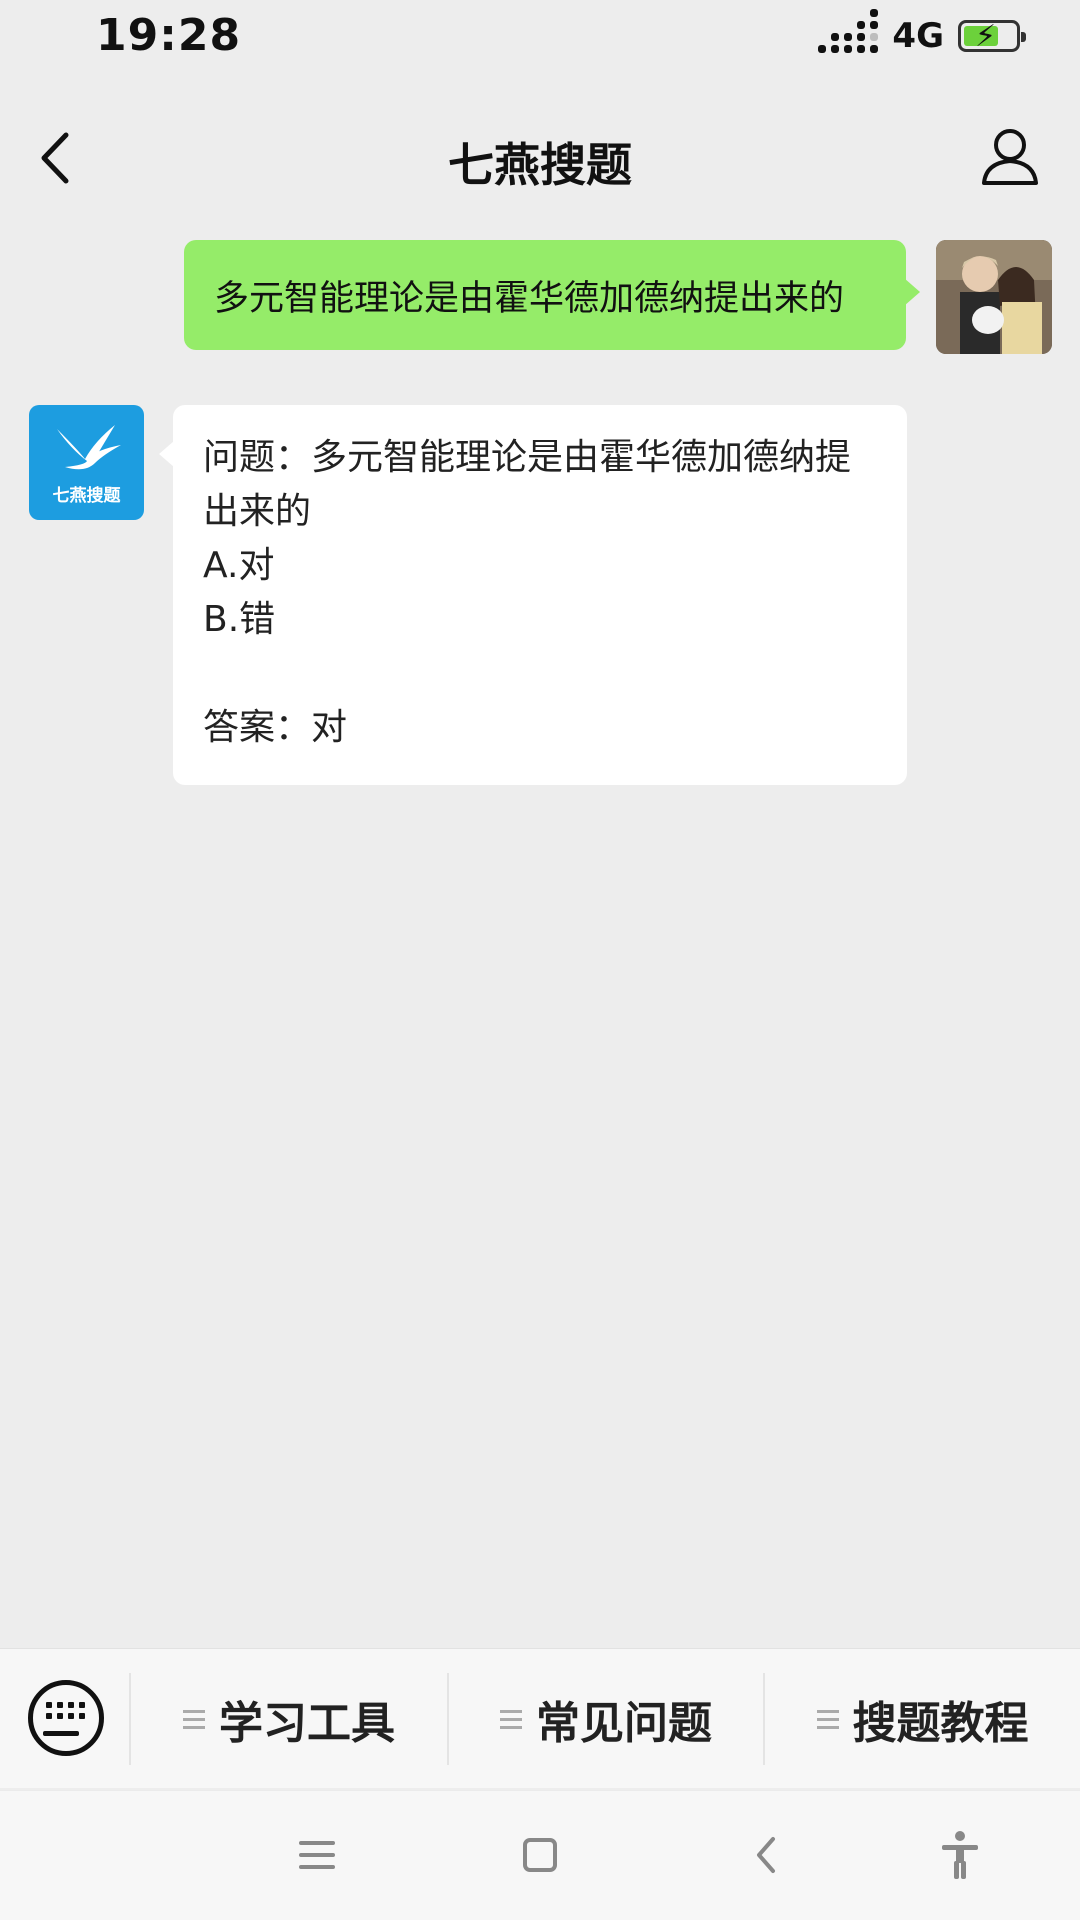 The image size is (1080, 1920). I want to click on system-back-button, so click(767, 1855).